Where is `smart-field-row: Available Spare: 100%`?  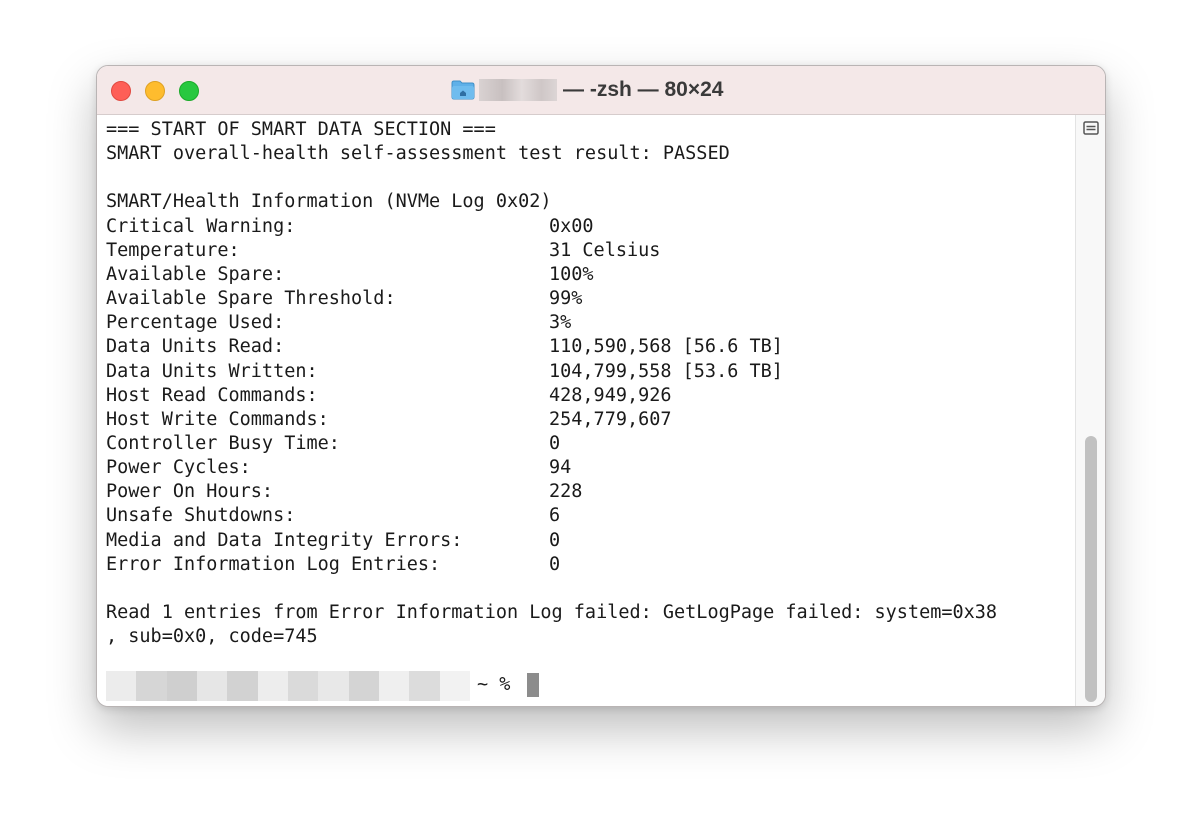 smart-field-row: Available Spare: 100% is located at coordinates (586, 275).